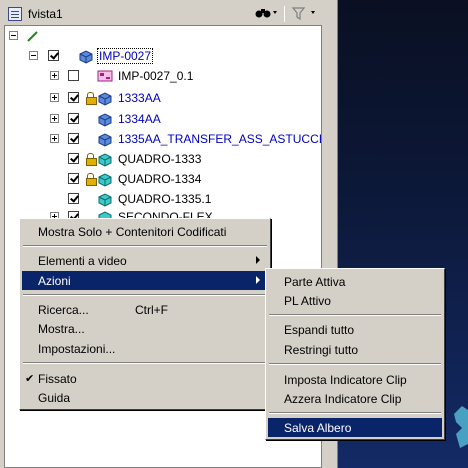 The height and width of the screenshot is (468, 468). Describe the element at coordinates (159, 179) in the screenshot. I see `tree-node-label: QUADRO-1334` at that location.